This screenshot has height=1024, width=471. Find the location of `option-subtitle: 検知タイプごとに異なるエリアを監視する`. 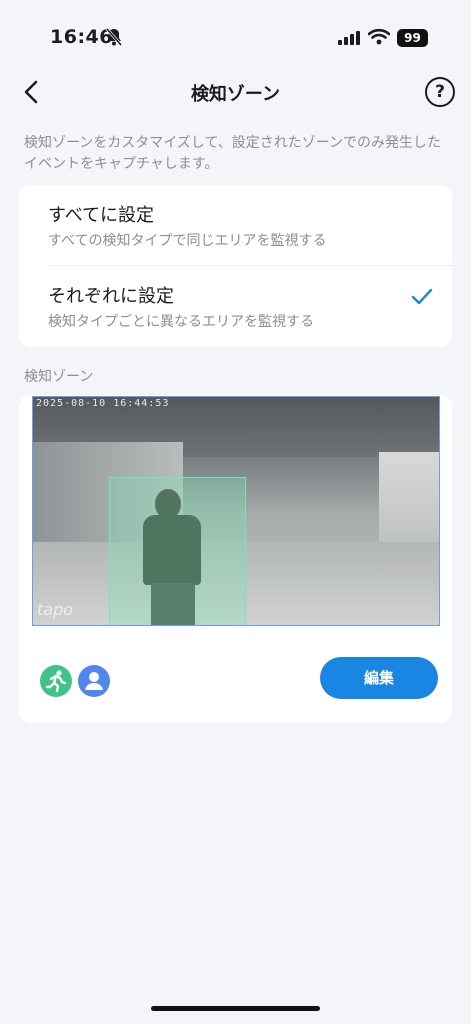

option-subtitle: 検知タイプごとに異なるエリアを監視する is located at coordinates (181, 322).